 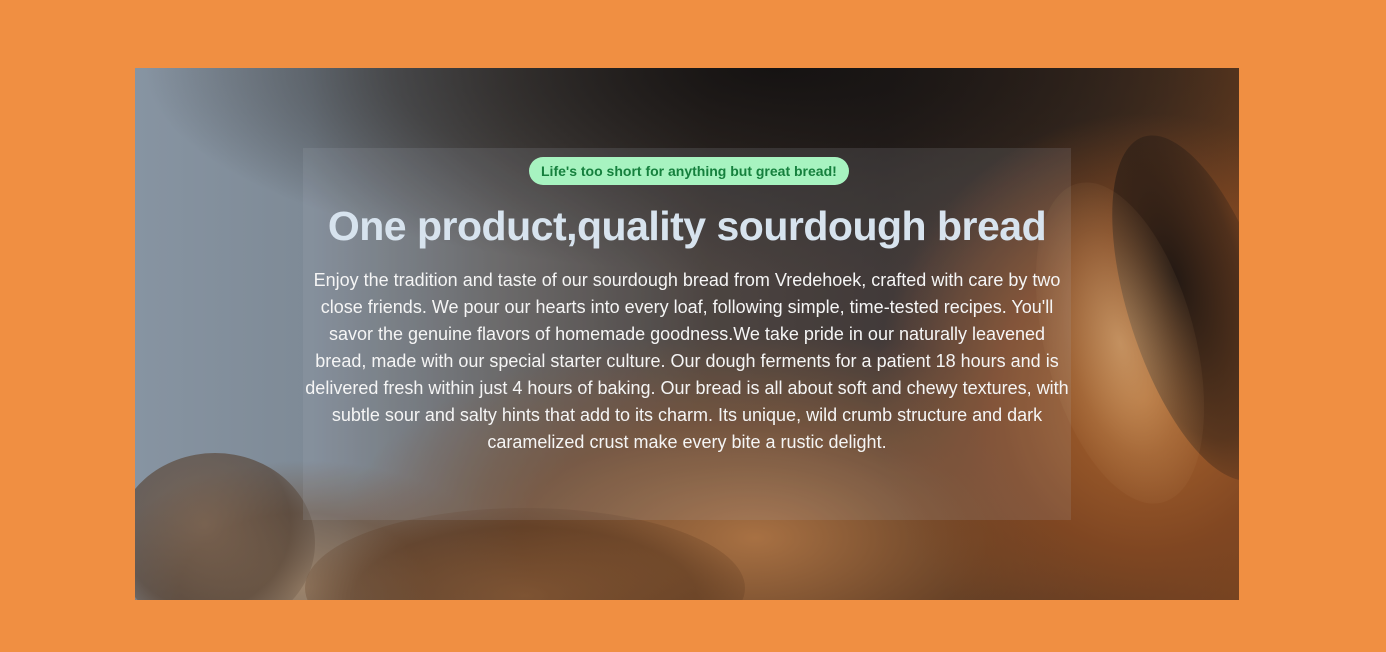 I want to click on page-title: One product,quality sourdough bread, so click(x=687, y=226).